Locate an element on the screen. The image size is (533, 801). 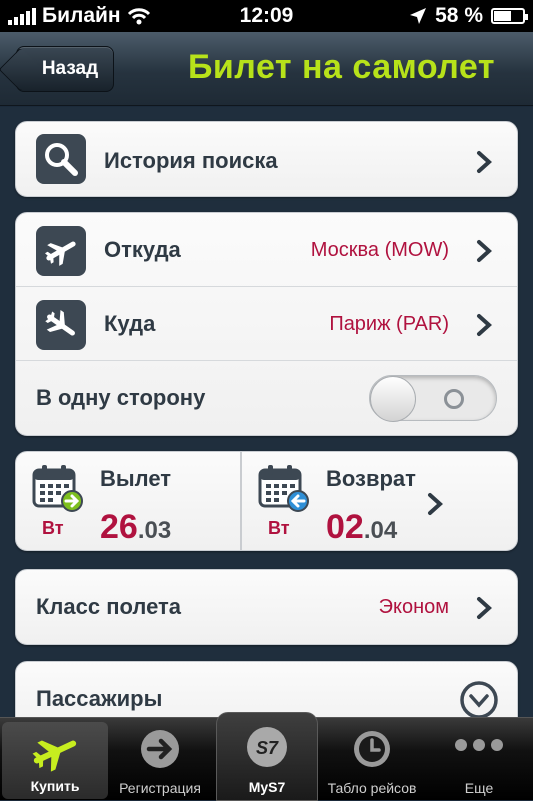
return-weekday: Вт is located at coordinates (279, 528).